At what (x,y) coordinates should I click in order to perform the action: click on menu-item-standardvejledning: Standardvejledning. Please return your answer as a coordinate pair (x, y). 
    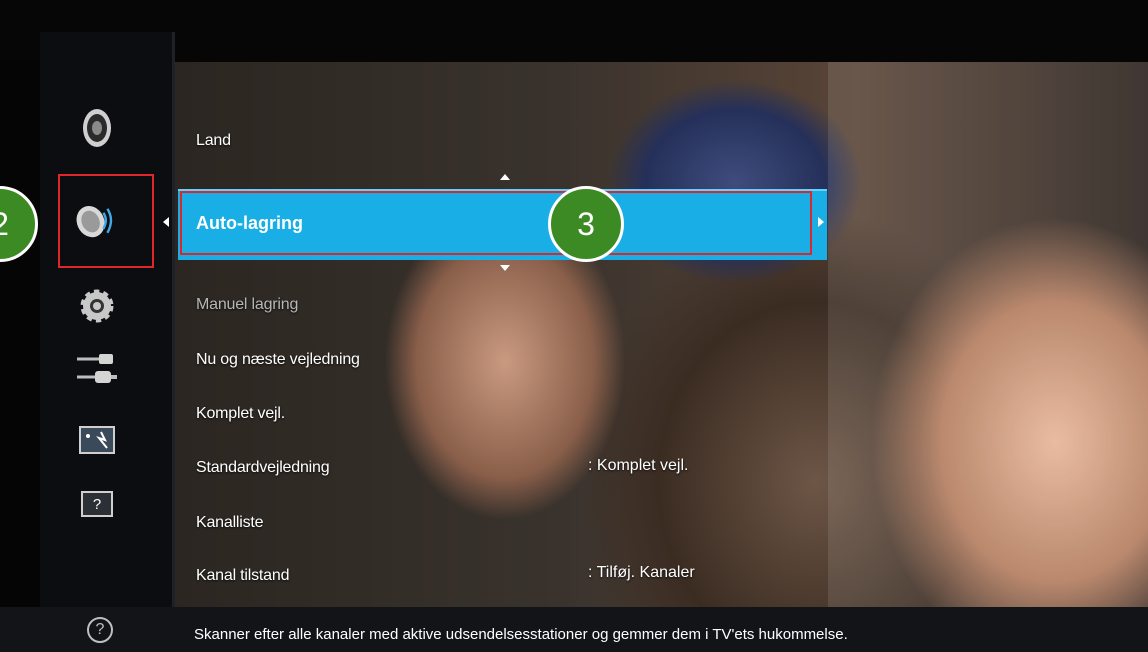
    Looking at the image, I should click on (263, 468).